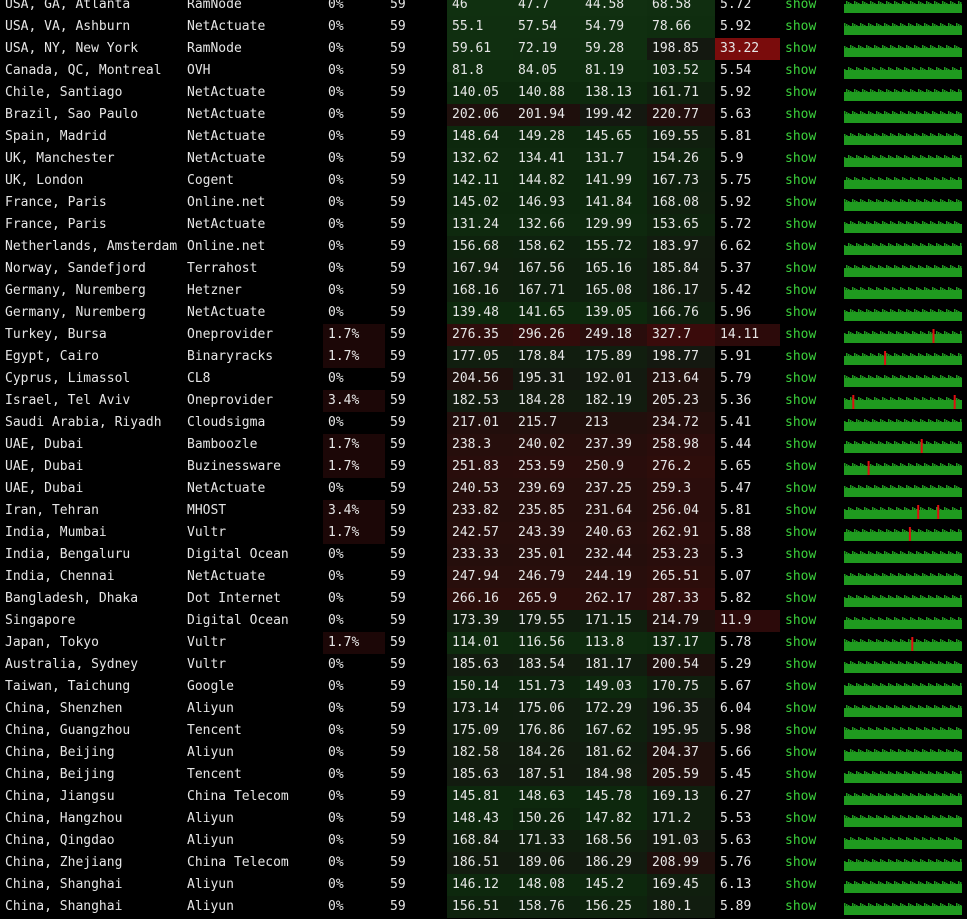 The height and width of the screenshot is (919, 967). Describe the element at coordinates (546, 357) in the screenshot. I see `avg-latency-cell: 178.84` at that location.